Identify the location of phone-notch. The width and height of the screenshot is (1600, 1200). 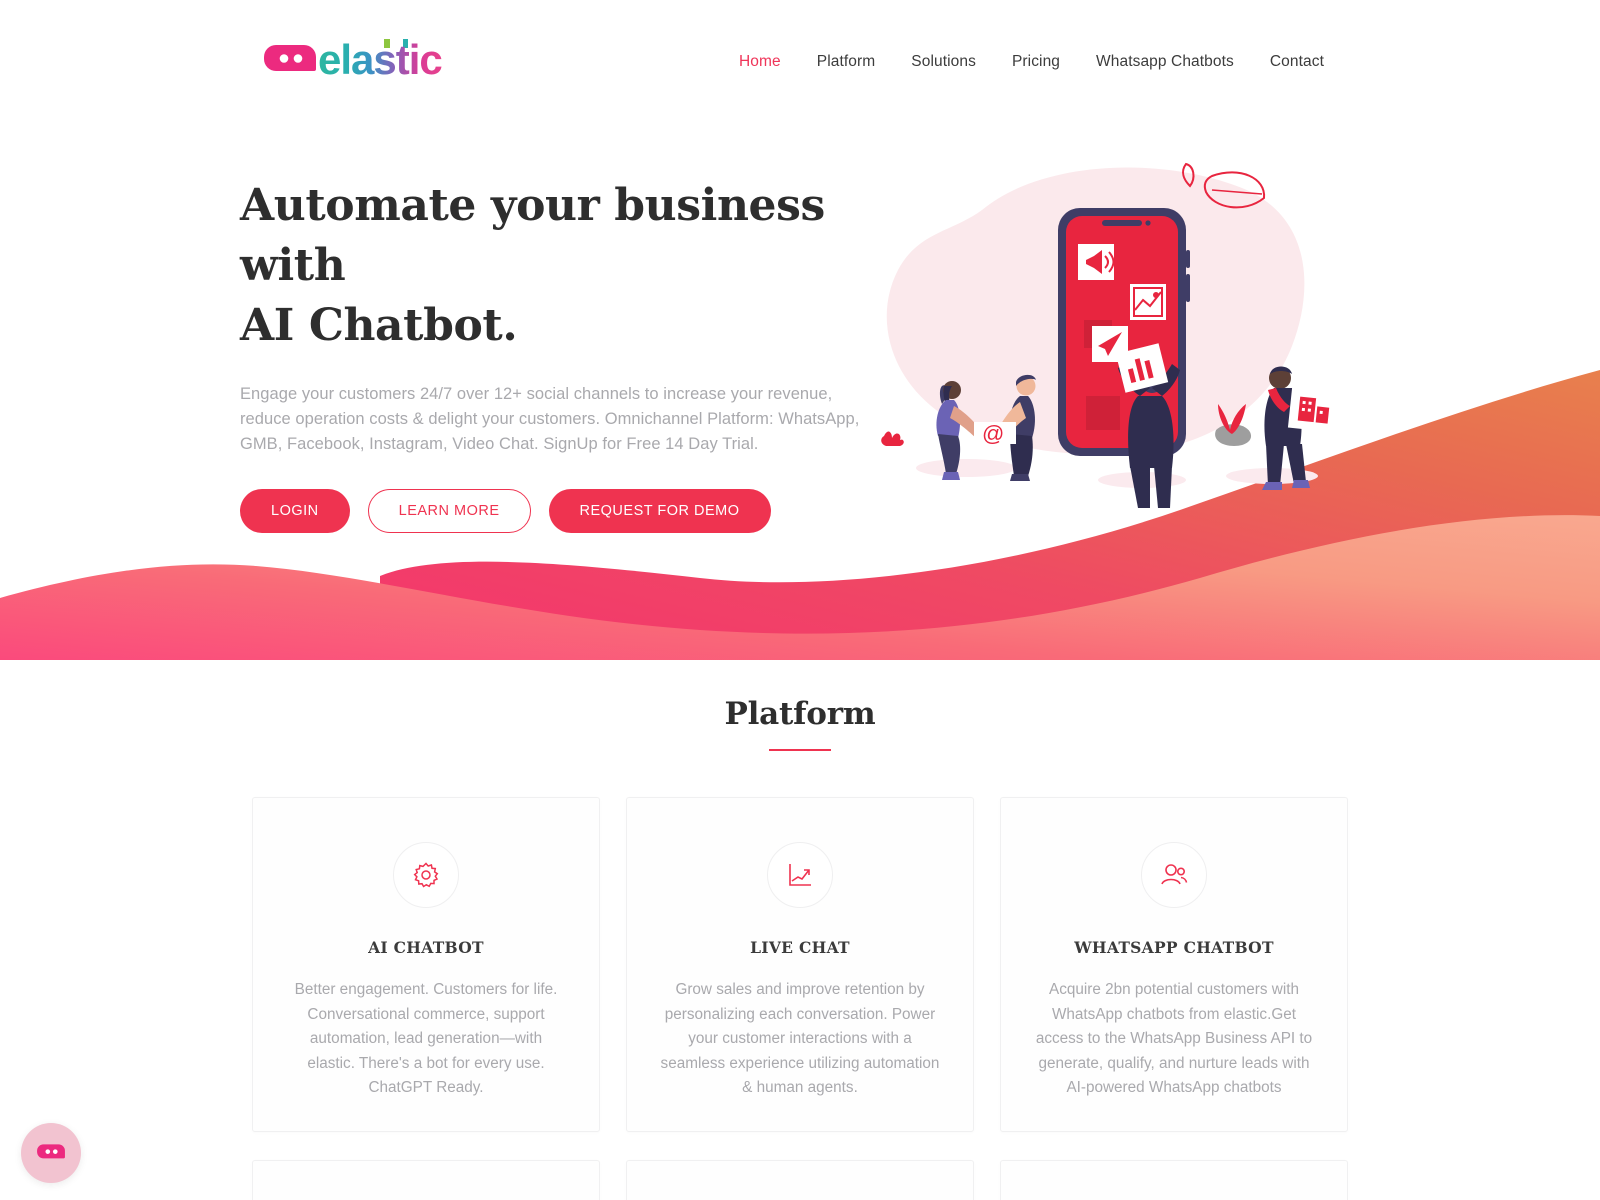
(1122, 223).